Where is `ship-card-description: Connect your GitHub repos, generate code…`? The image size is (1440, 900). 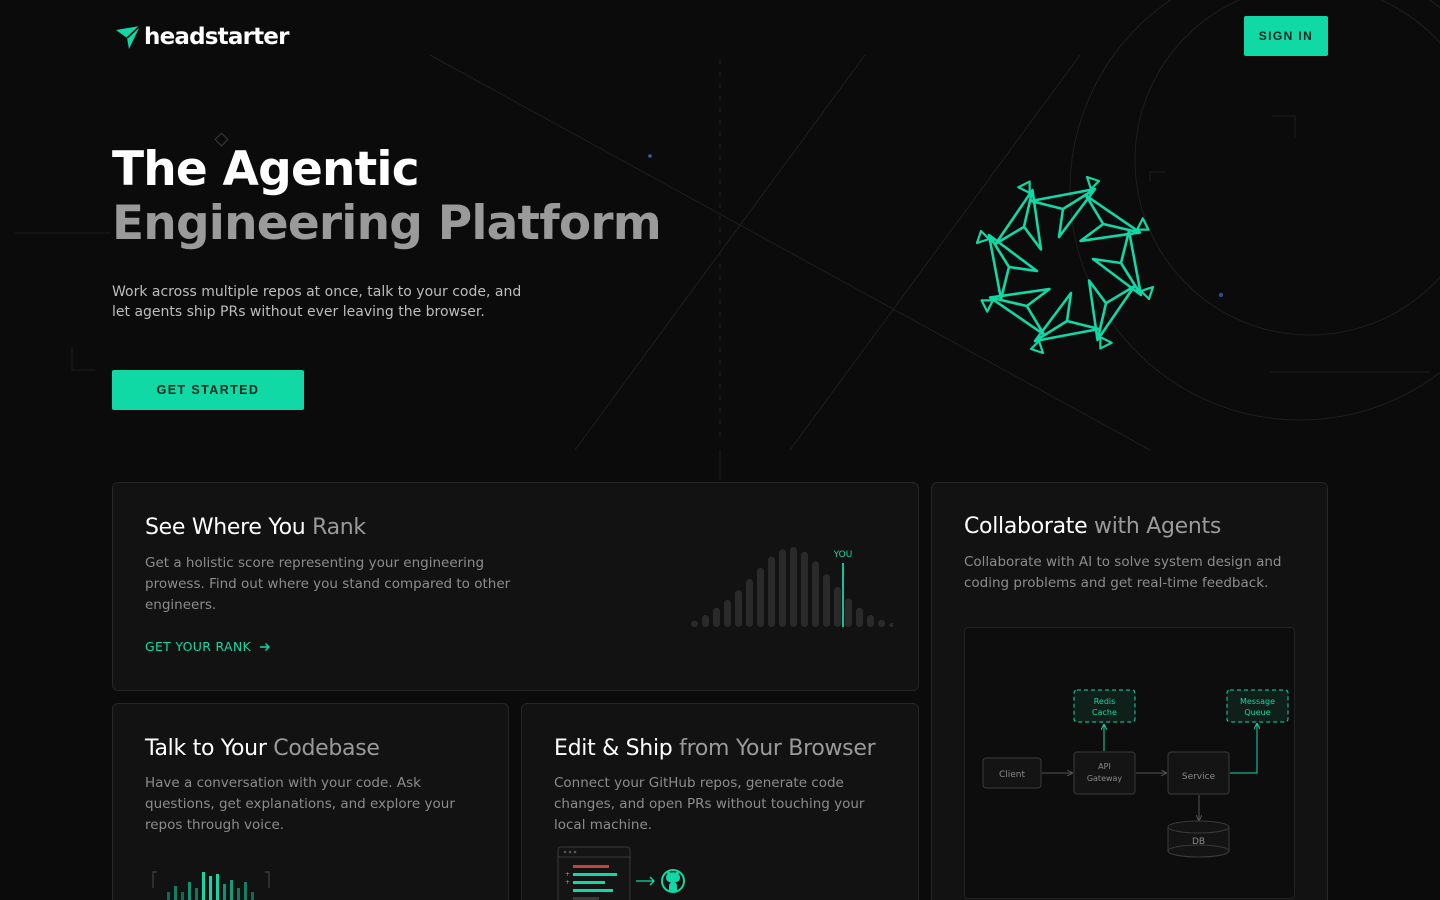 ship-card-description: Connect your GitHub repos, generate code… is located at coordinates (709, 804).